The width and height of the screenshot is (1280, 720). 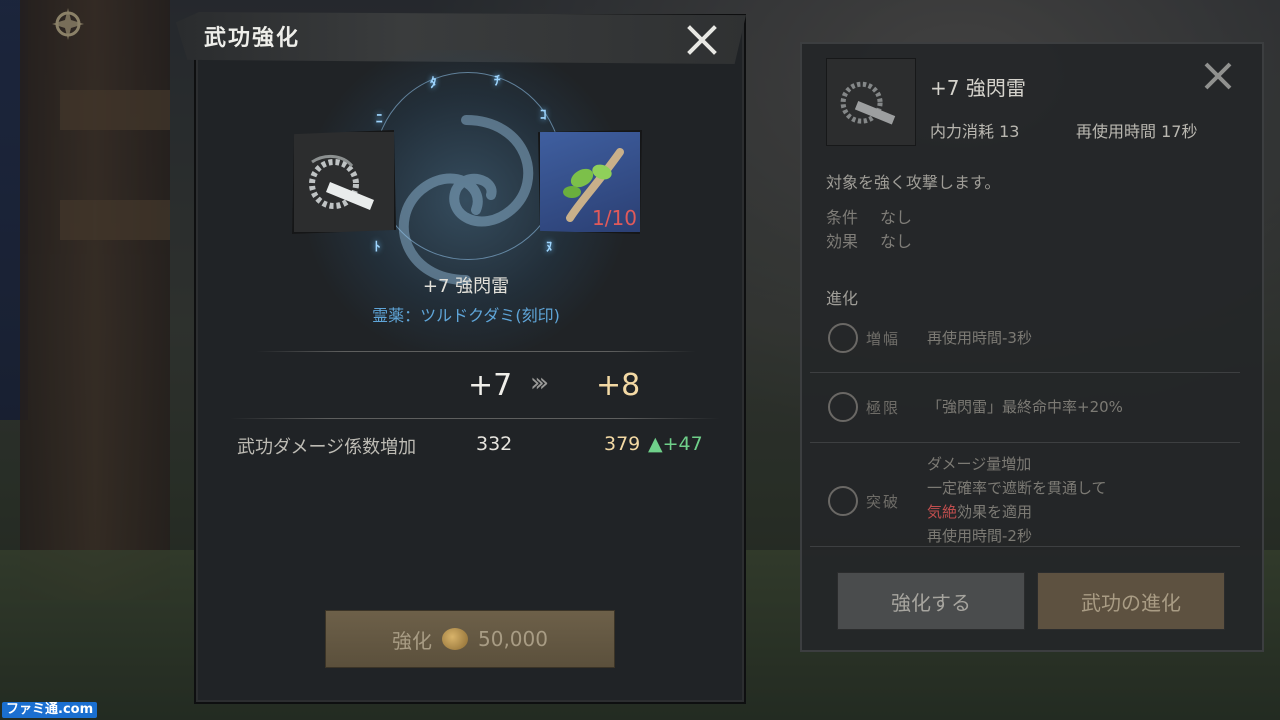 I want to click on skill-slot, so click(x=344, y=182).